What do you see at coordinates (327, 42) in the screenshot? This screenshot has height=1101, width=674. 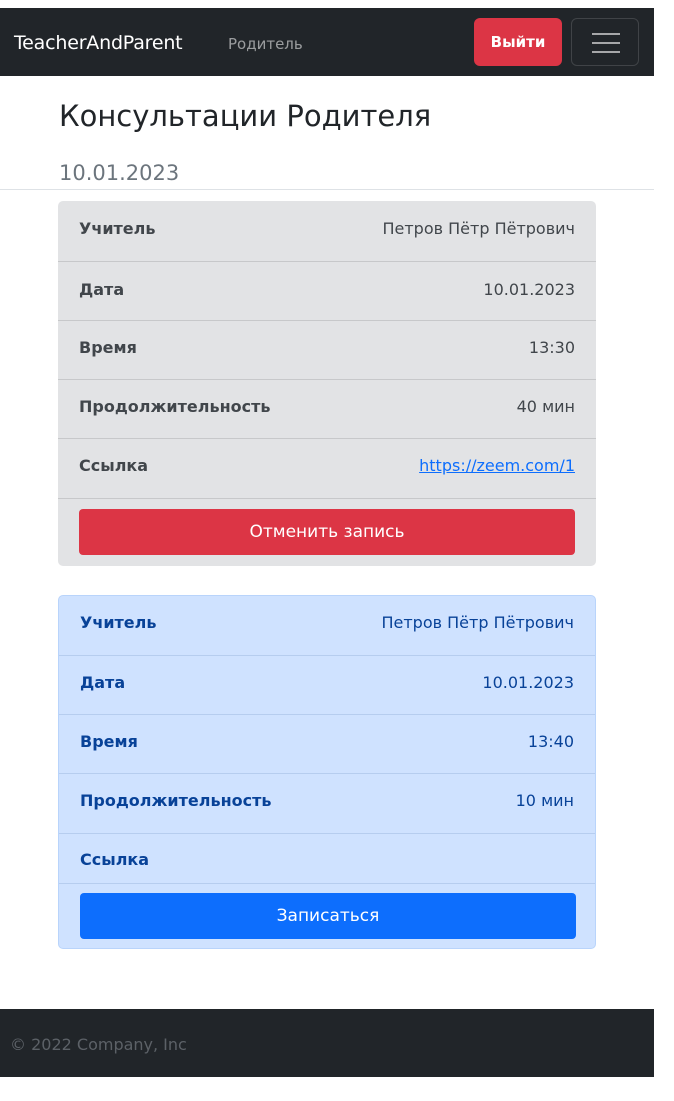 I see `top-navbar: TeacherAndParent Родитель Выйти` at bounding box center [327, 42].